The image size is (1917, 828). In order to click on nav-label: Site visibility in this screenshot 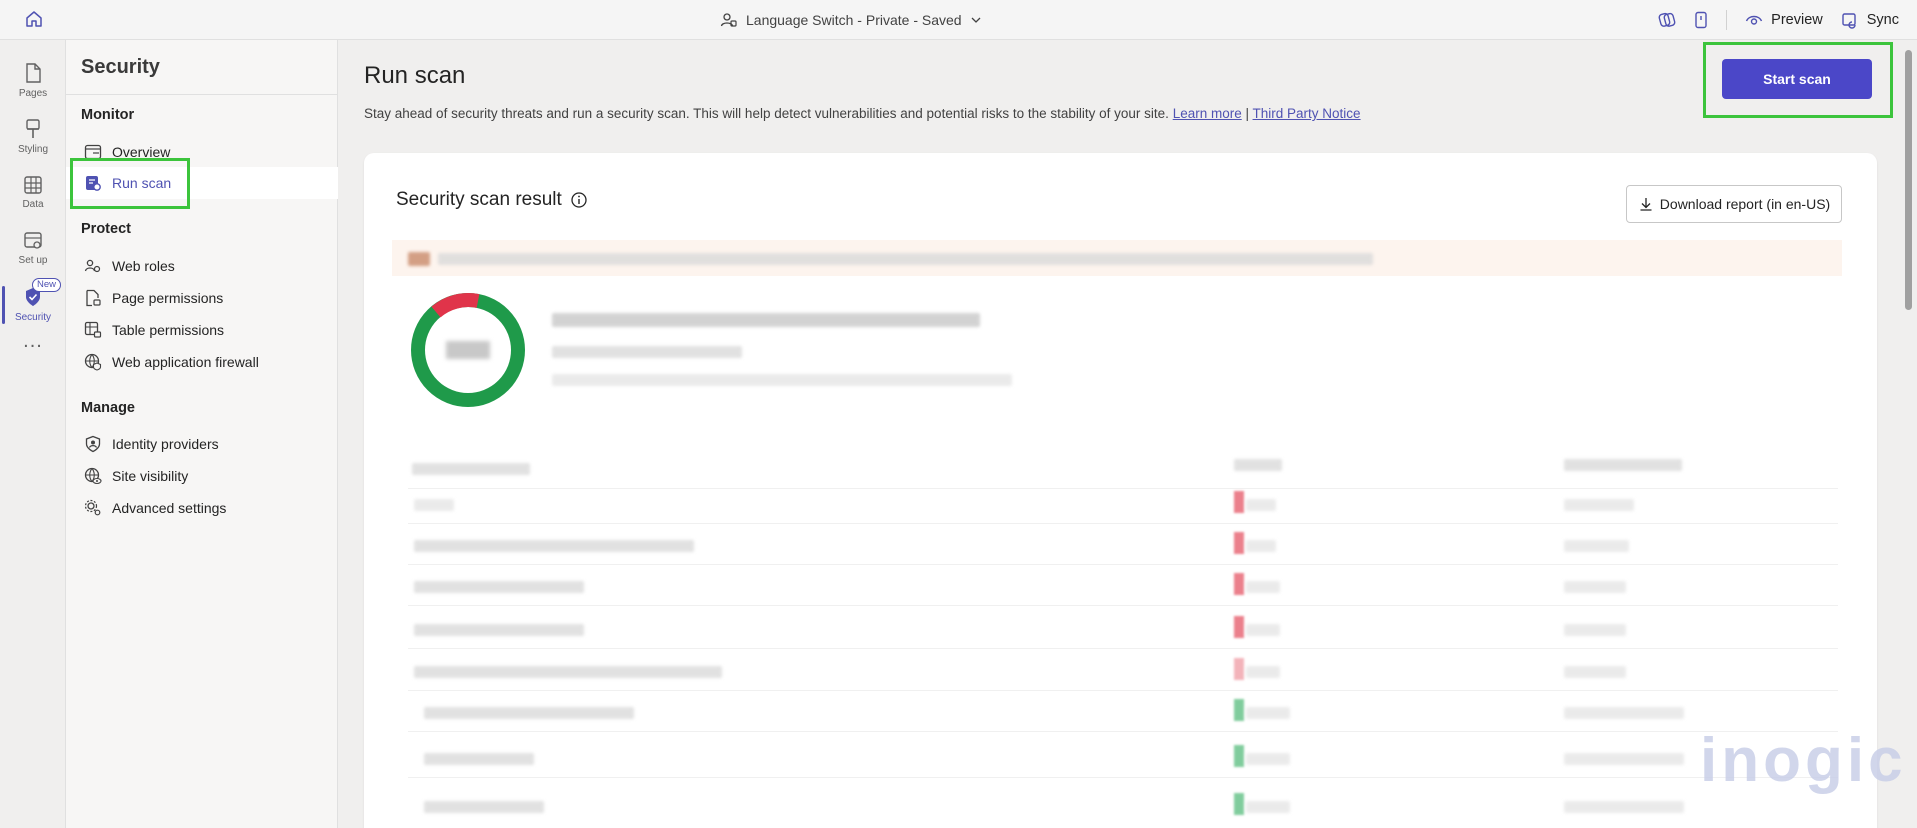, I will do `click(150, 476)`.